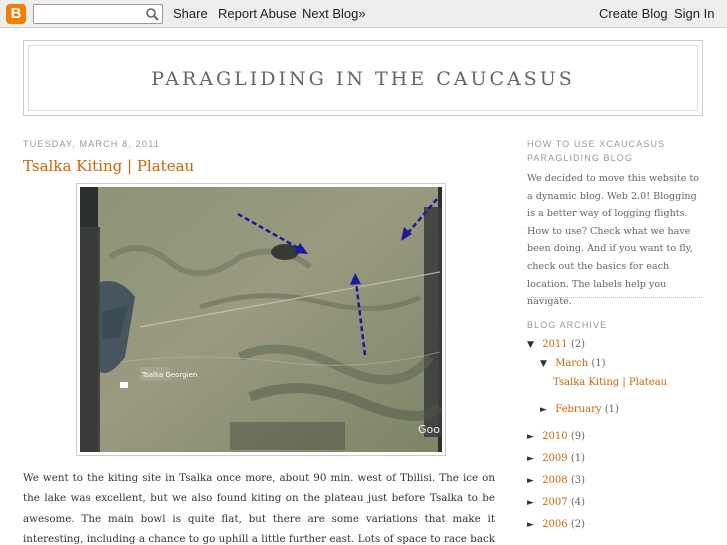 The width and height of the screenshot is (727, 545). Describe the element at coordinates (577, 502) in the screenshot. I see `archive-count: (4)` at that location.